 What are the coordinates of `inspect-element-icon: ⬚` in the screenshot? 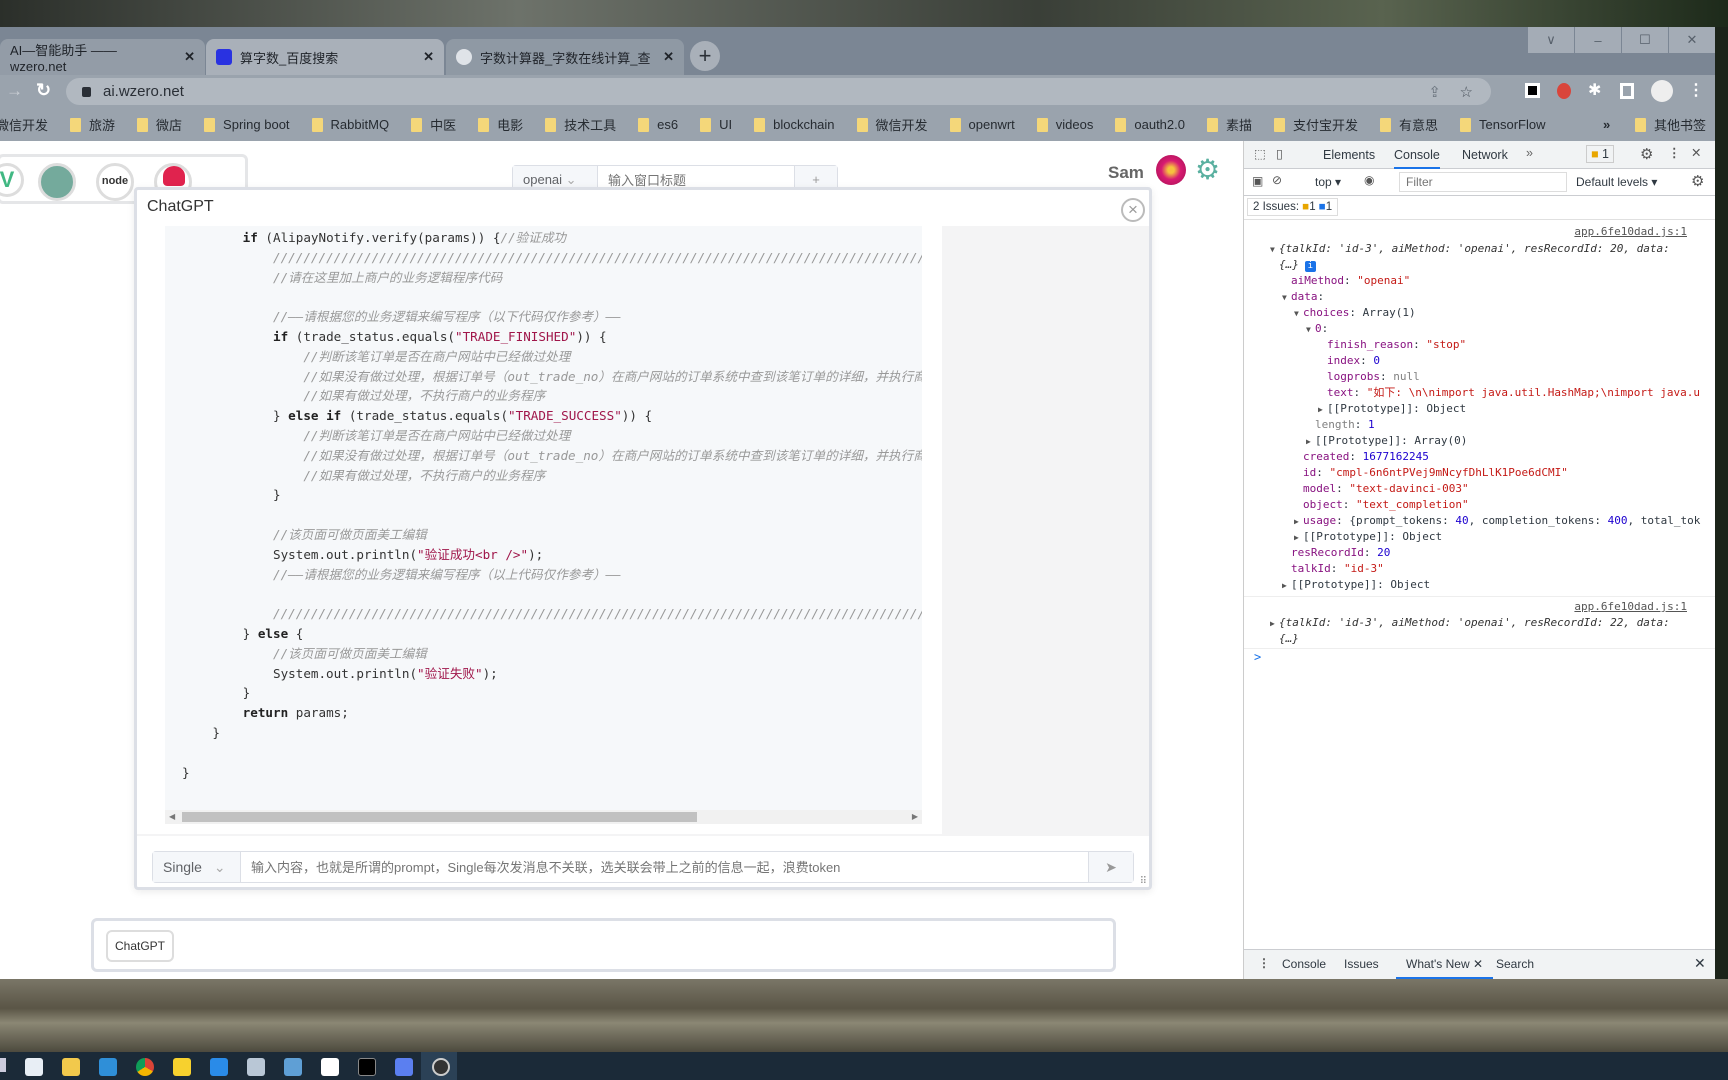 It's located at (1260, 153).